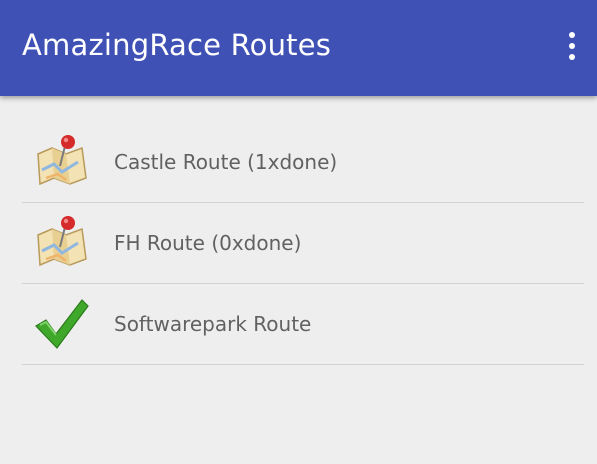  Describe the element at coordinates (177, 45) in the screenshot. I see `toolbar-title: AmazingRace Routes` at that location.